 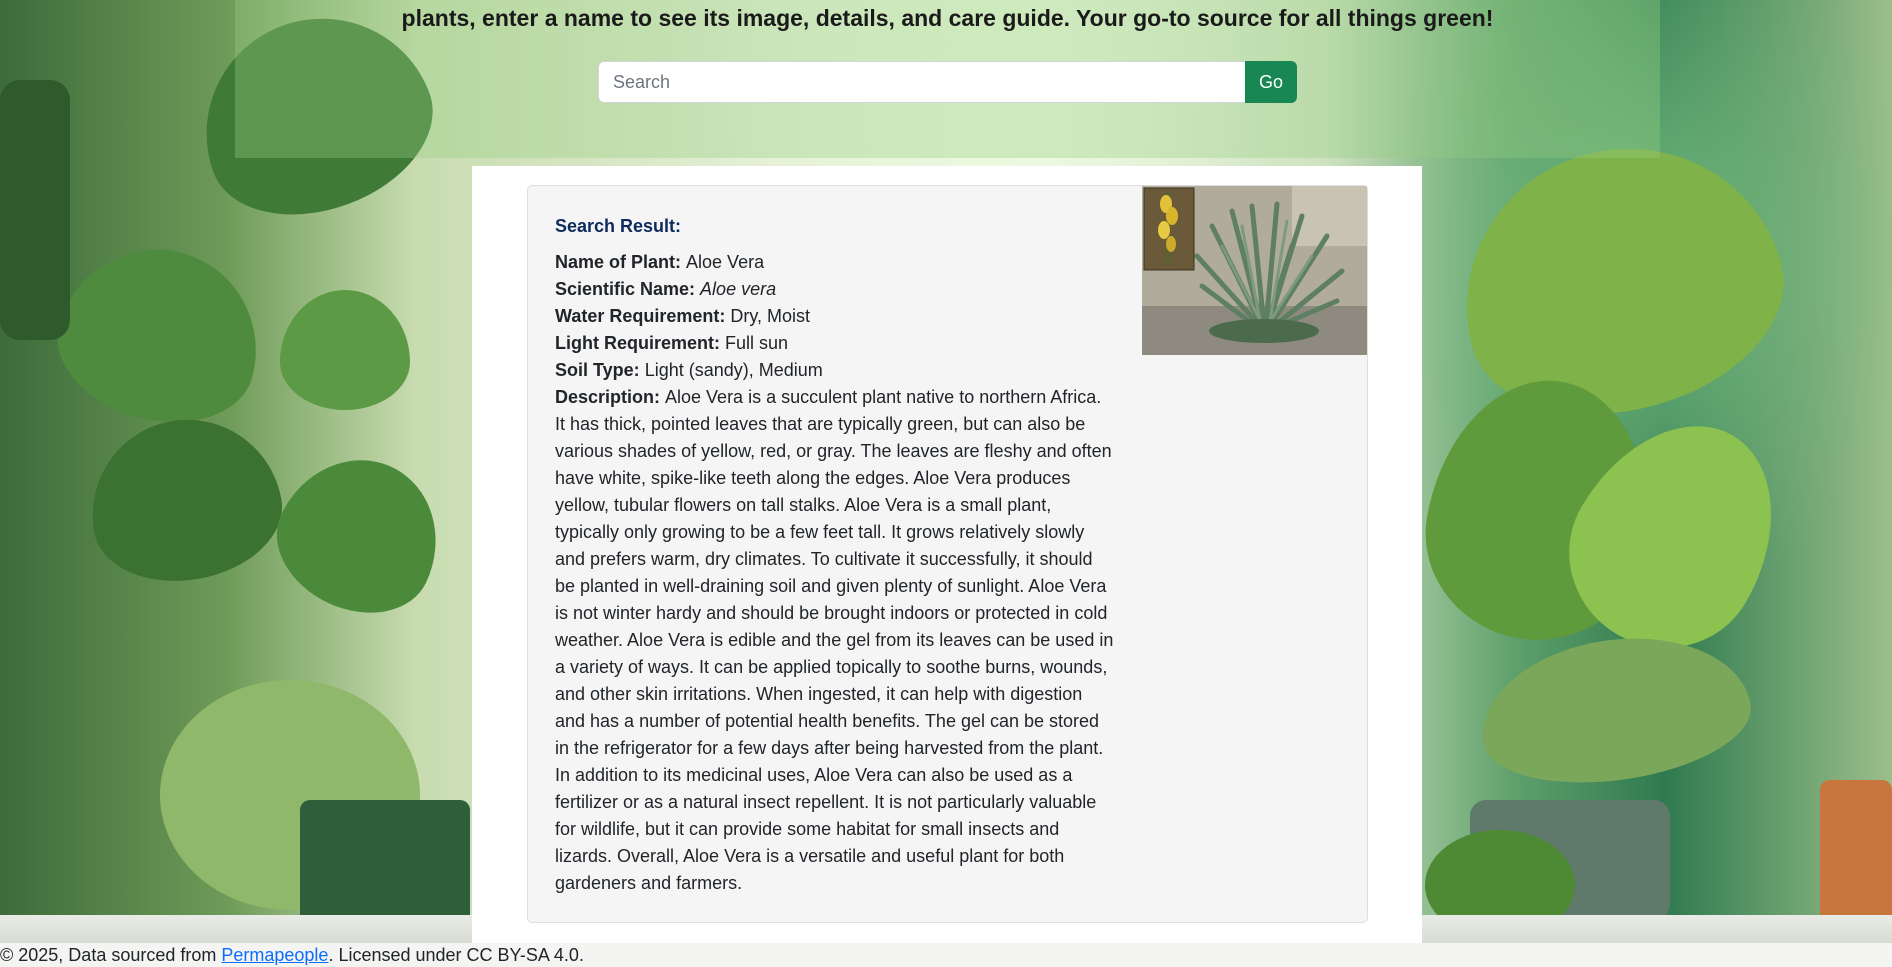 What do you see at coordinates (835, 343) in the screenshot?
I see `light-requirement-row: Light Requirement: Full sun` at bounding box center [835, 343].